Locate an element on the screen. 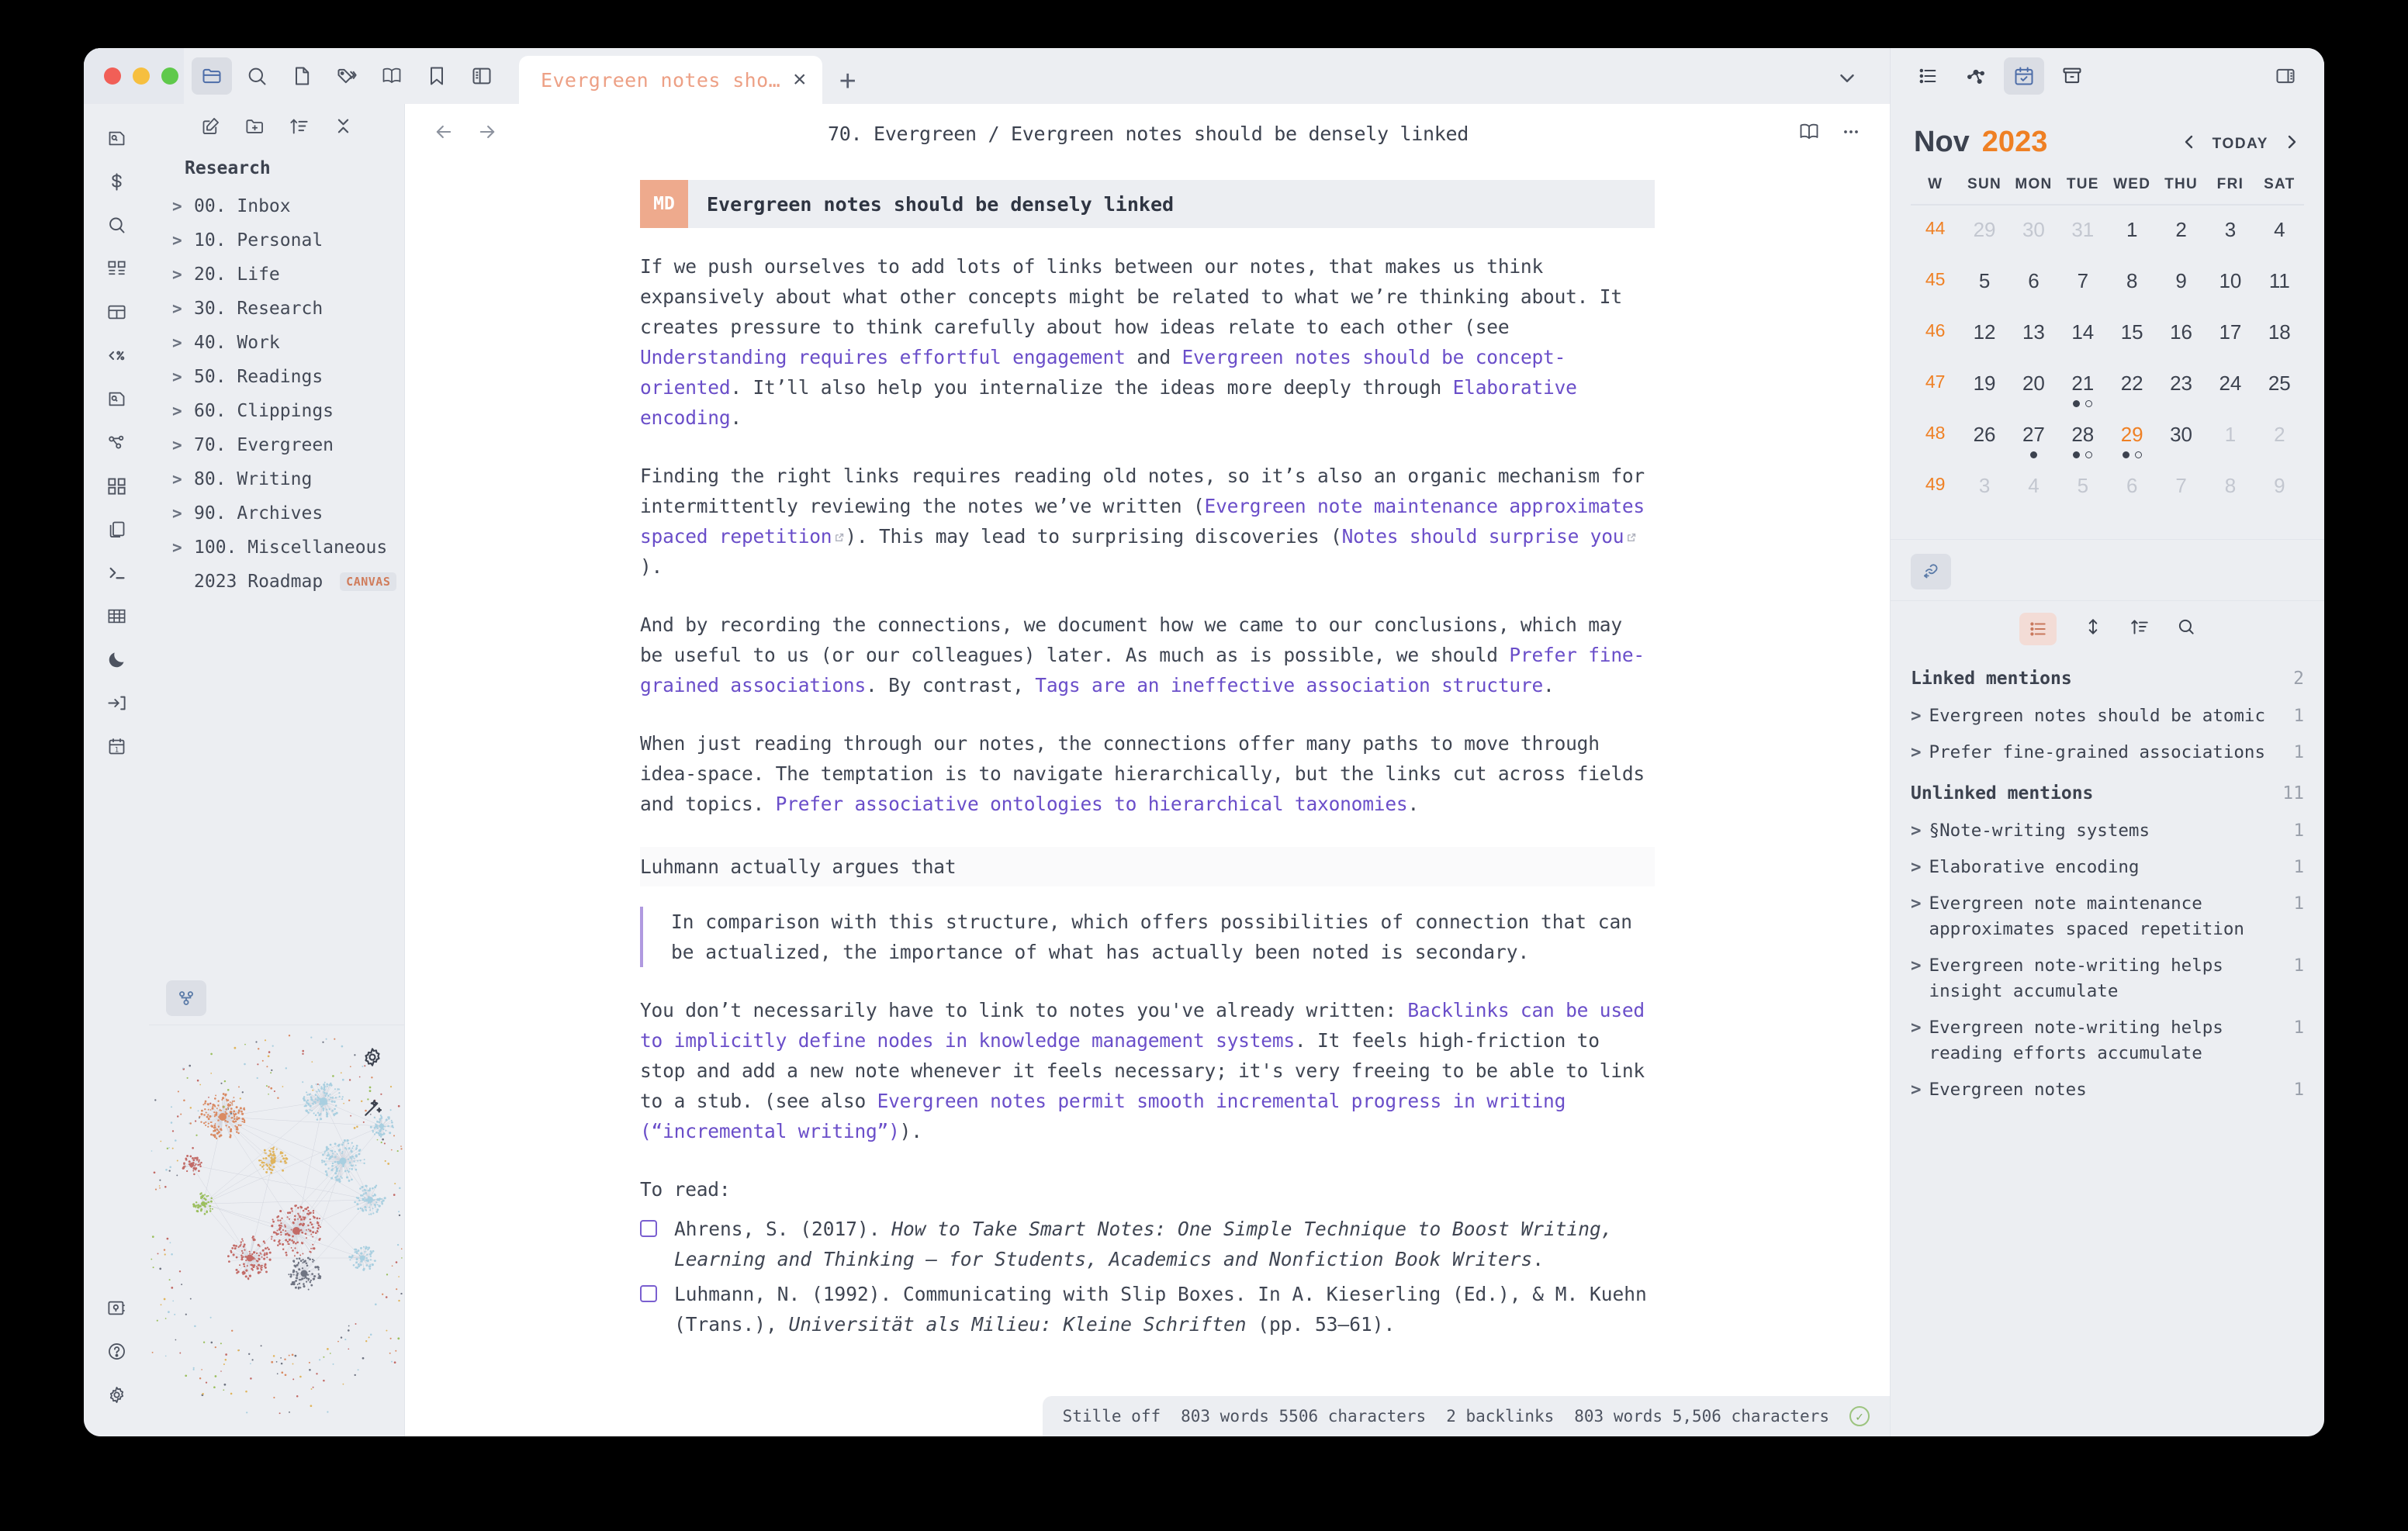  layout-icon-button is located at coordinates (116, 312).